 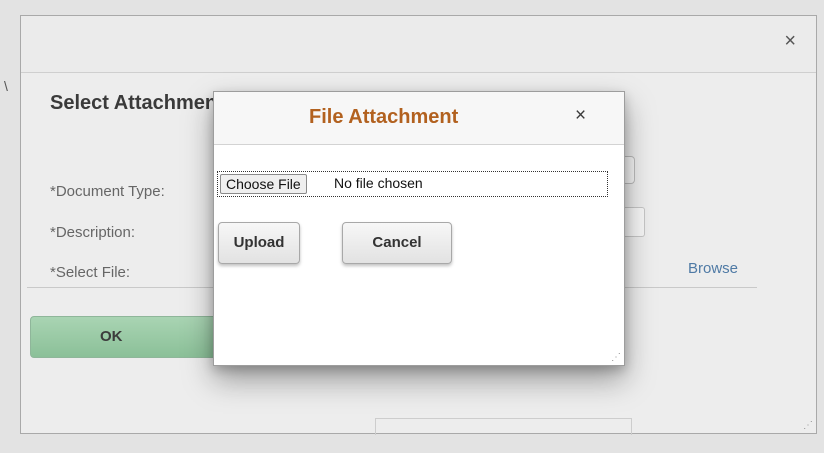 What do you see at coordinates (137, 103) in the screenshot?
I see `dialog-title: Select Attachment` at bounding box center [137, 103].